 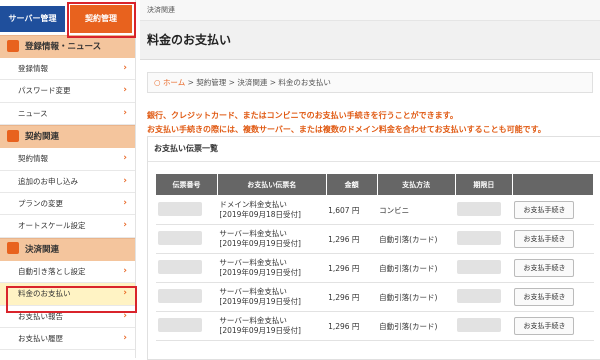 I want to click on section-registration-news: 登録情報・ニュース, so click(x=67, y=46).